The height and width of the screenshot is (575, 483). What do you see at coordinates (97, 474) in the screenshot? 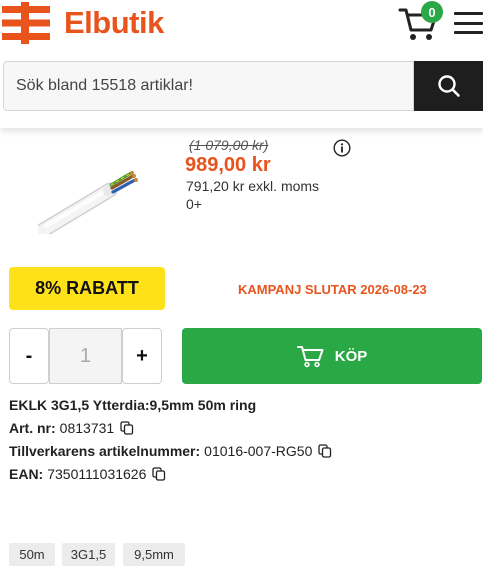
I see `ean-value: 7350111031626` at bounding box center [97, 474].